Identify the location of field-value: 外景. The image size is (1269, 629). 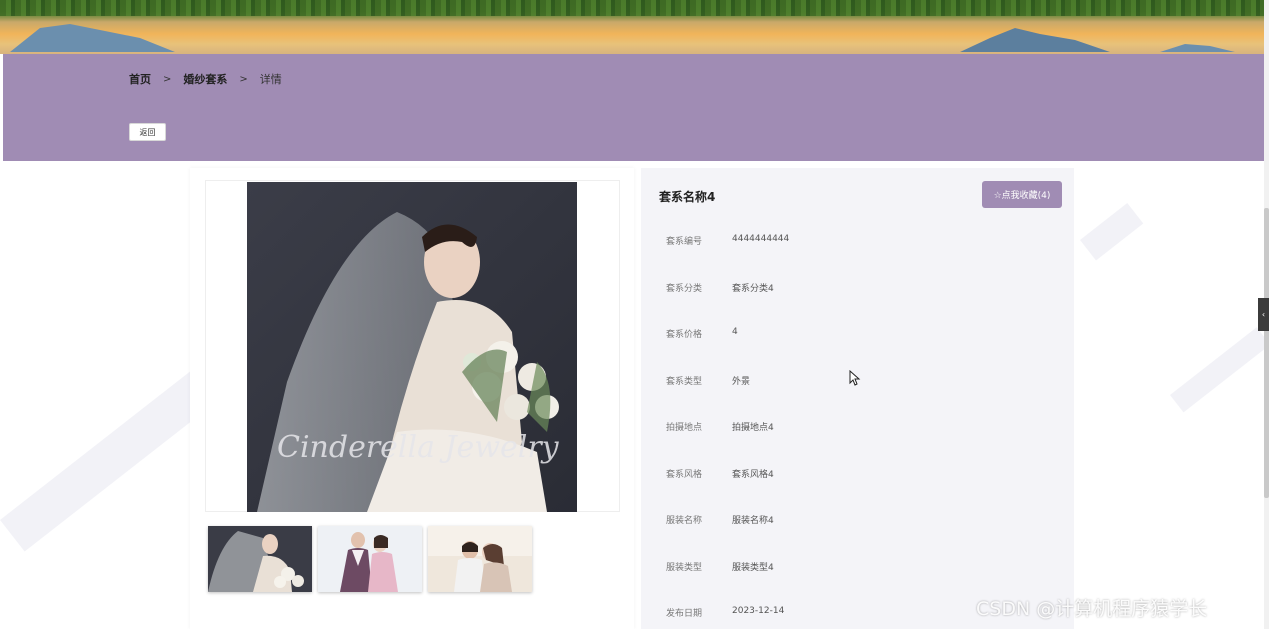
(741, 381).